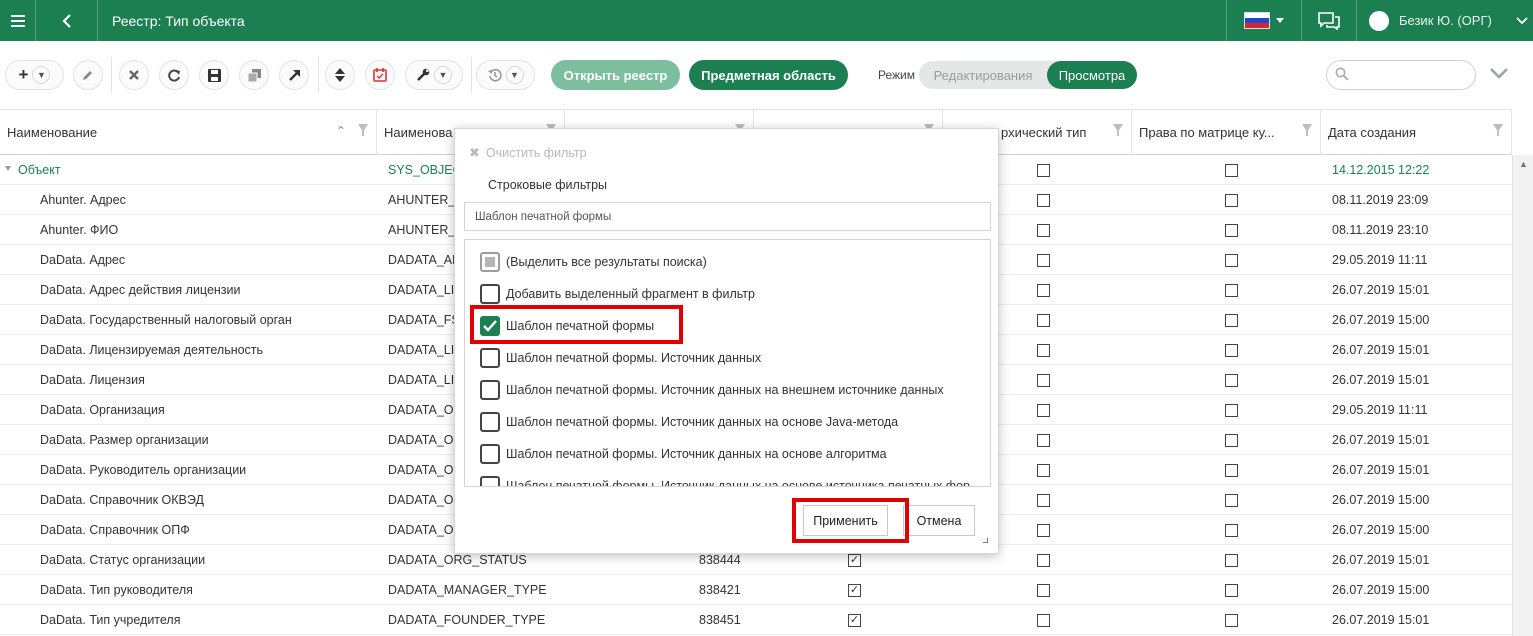 This screenshot has height=636, width=1533. What do you see at coordinates (615, 75) in the screenshot?
I see `open-registry-button: Открыть реестр` at bounding box center [615, 75].